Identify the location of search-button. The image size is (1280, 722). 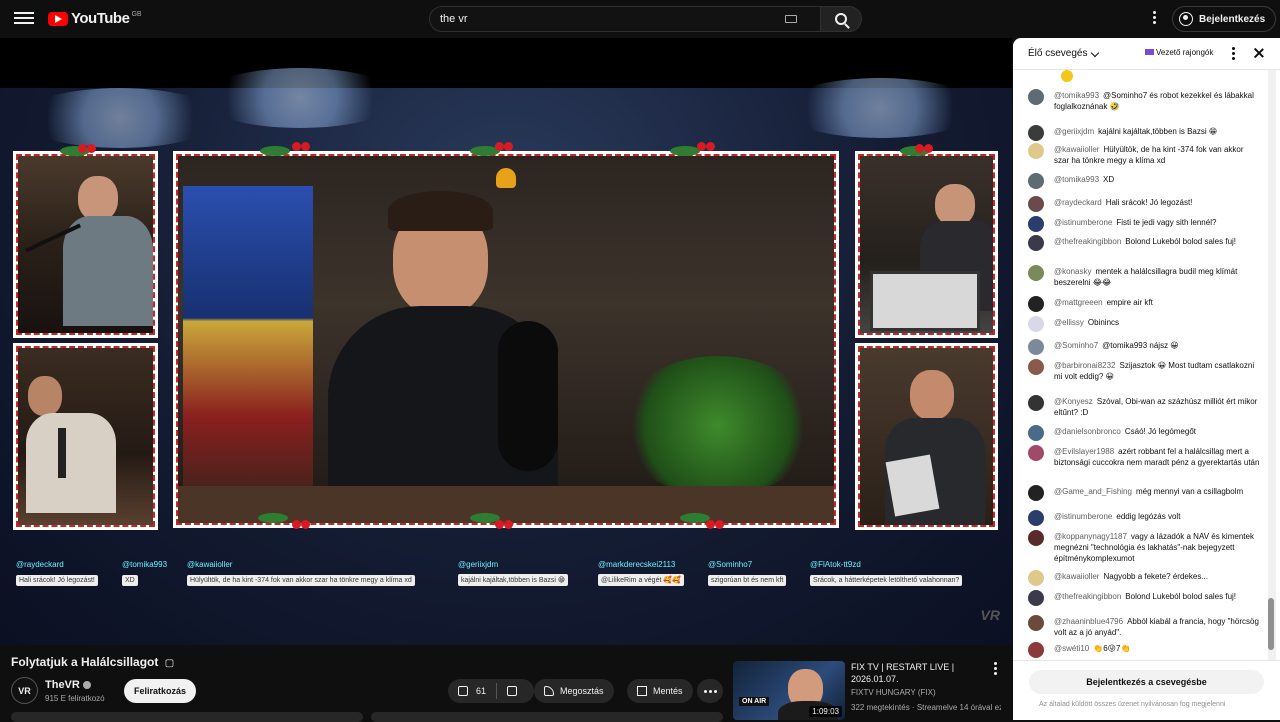
(841, 19).